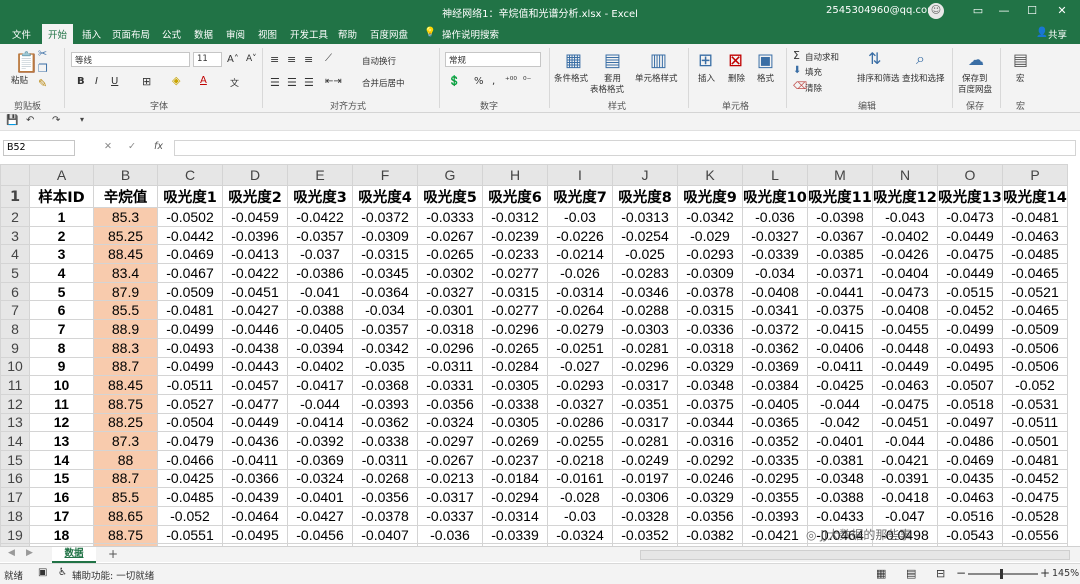  What do you see at coordinates (61, 403) in the screenshot?
I see `cell: 11` at bounding box center [61, 403].